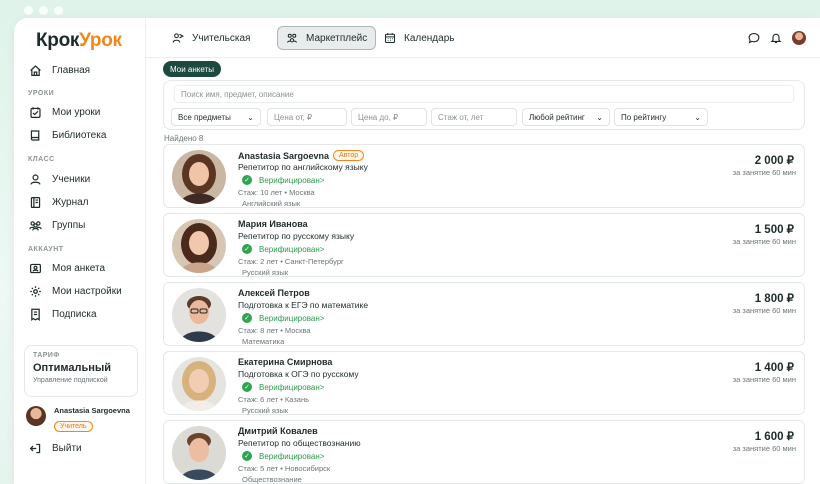 The height and width of the screenshot is (484, 820). What do you see at coordinates (390, 38) in the screenshot?
I see `calendar-icon` at bounding box center [390, 38].